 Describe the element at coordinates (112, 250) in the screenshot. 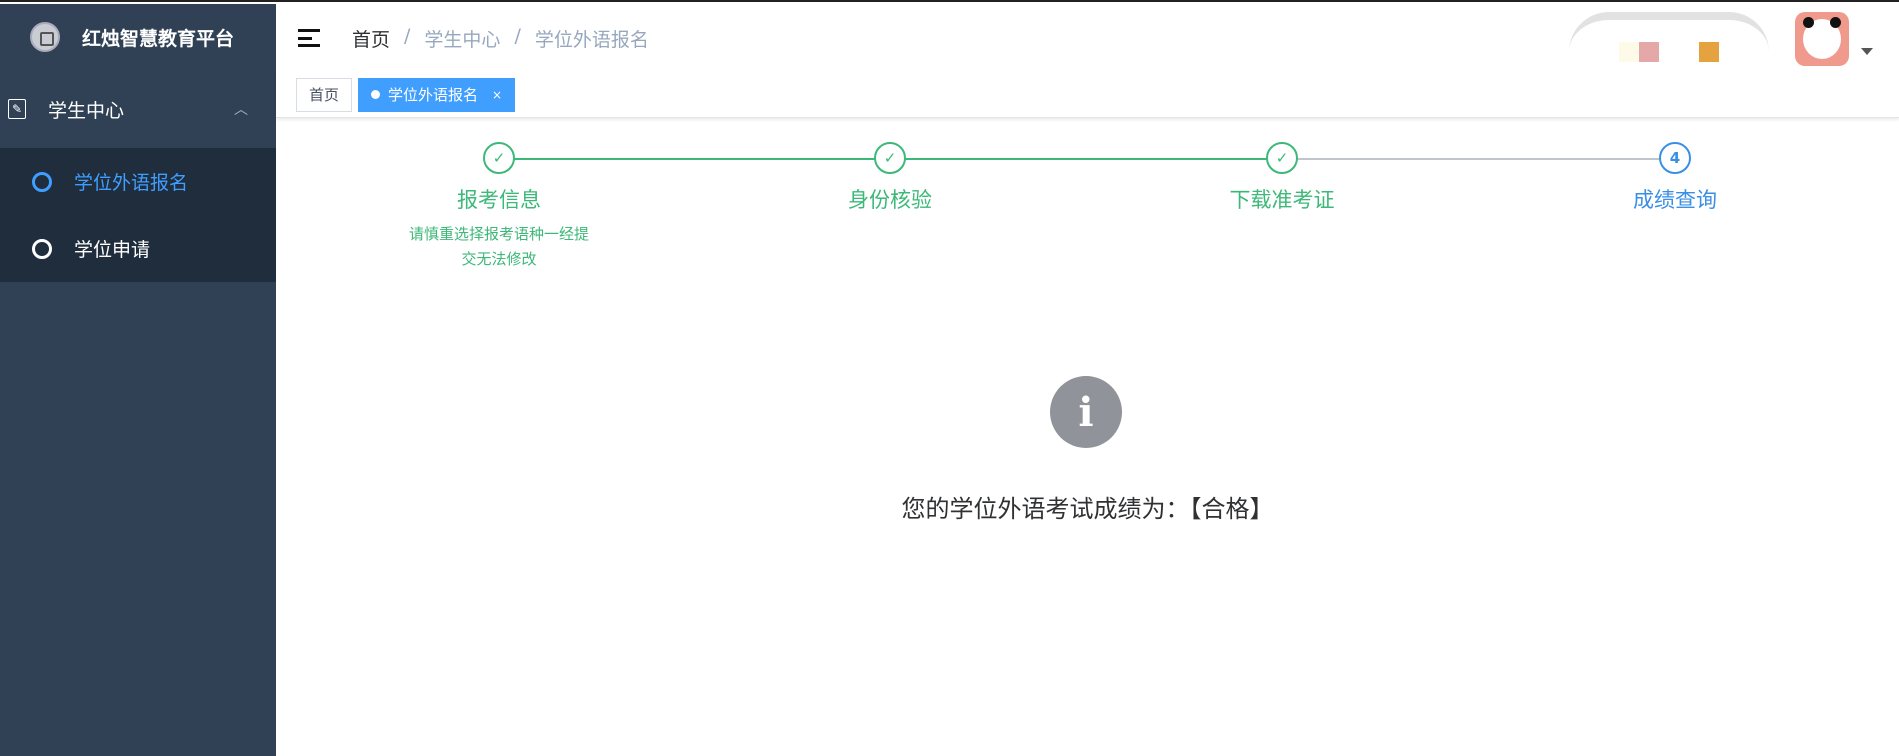

I see `sidebar-item-label: 学位申请` at that location.